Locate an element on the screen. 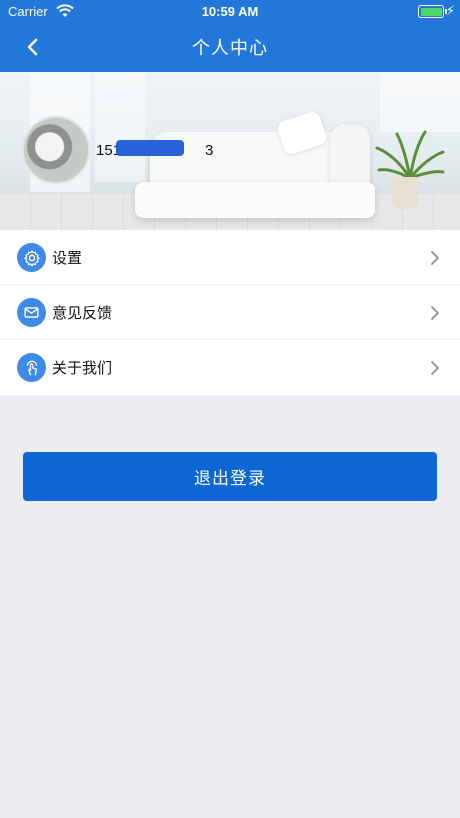 Image resolution: width=460 pixels, height=818 pixels. redaction-mark is located at coordinates (150, 148).